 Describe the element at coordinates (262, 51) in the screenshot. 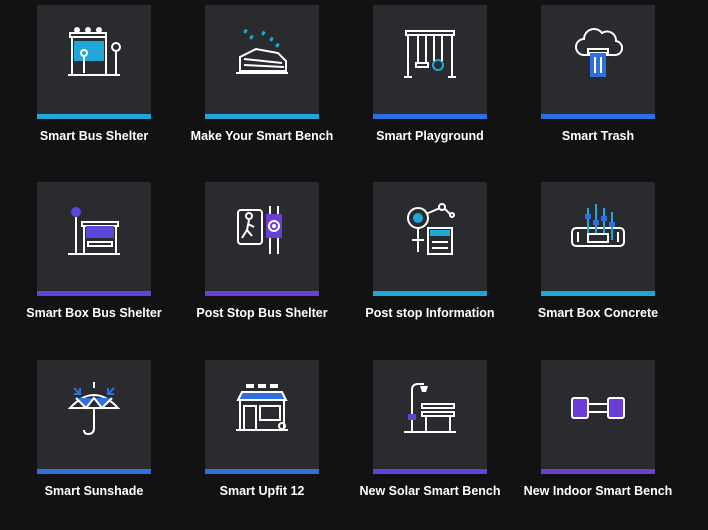

I see `bench-icon` at that location.